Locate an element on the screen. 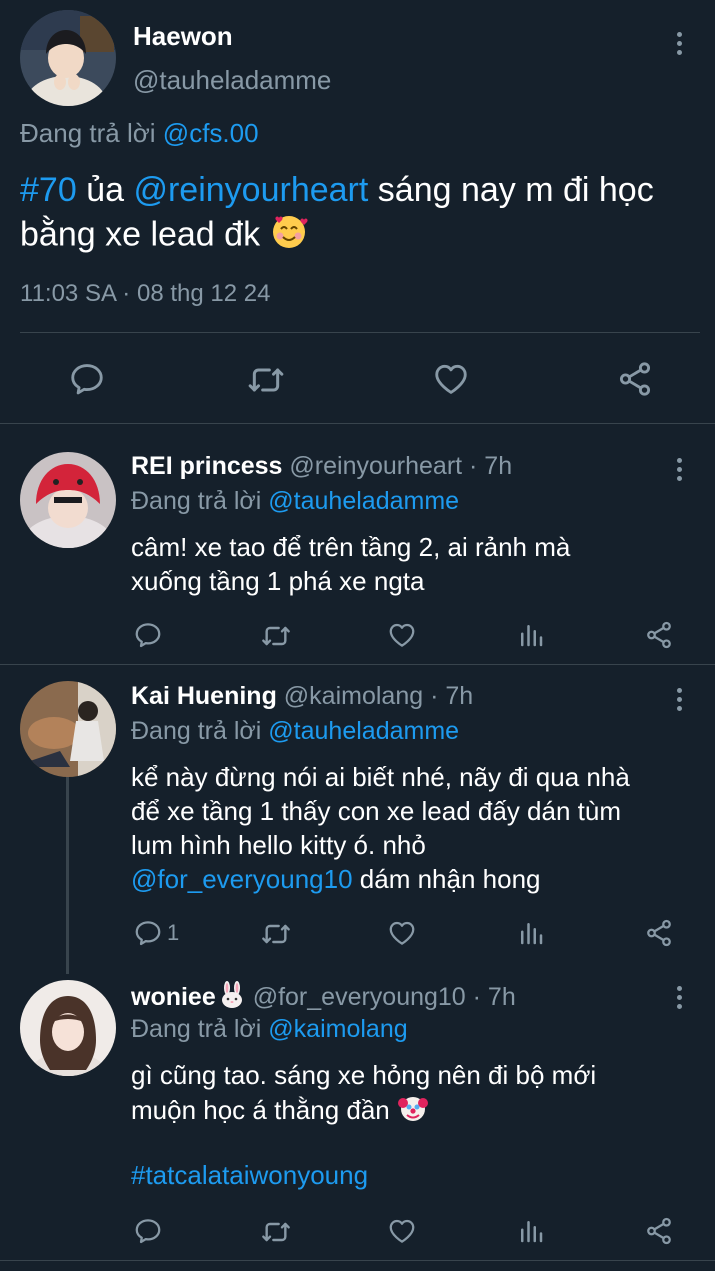 This screenshot has height=1271, width=715. display-name: REI princess is located at coordinates (206, 466).